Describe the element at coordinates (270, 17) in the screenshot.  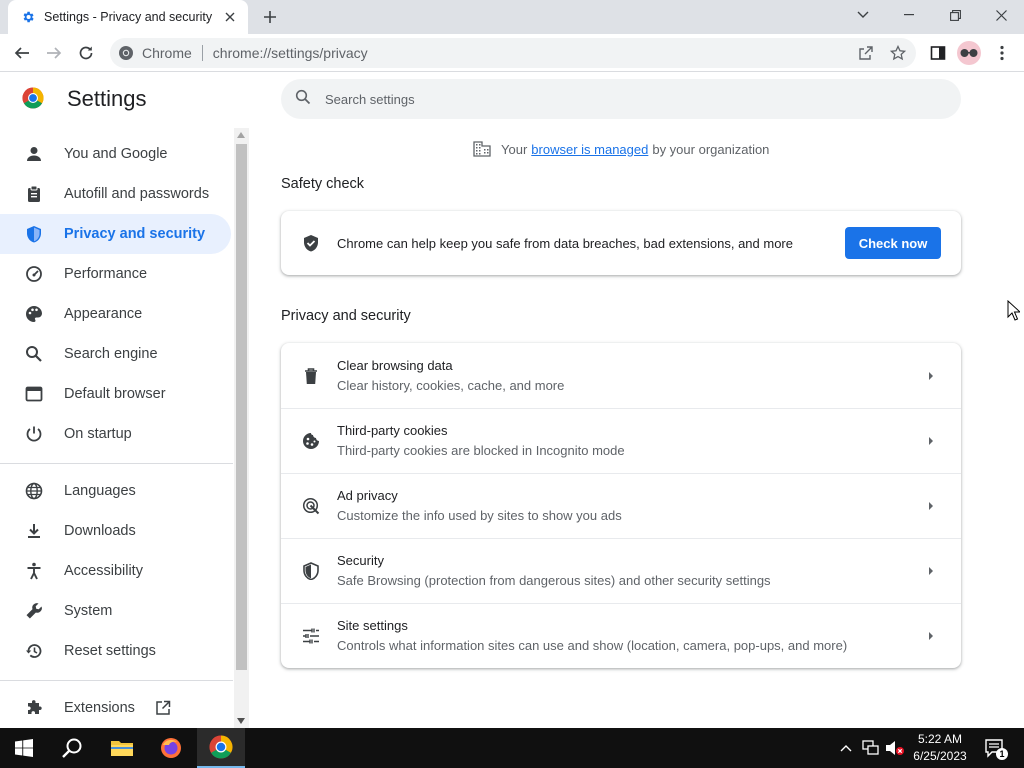
I see `new-tab-button` at that location.